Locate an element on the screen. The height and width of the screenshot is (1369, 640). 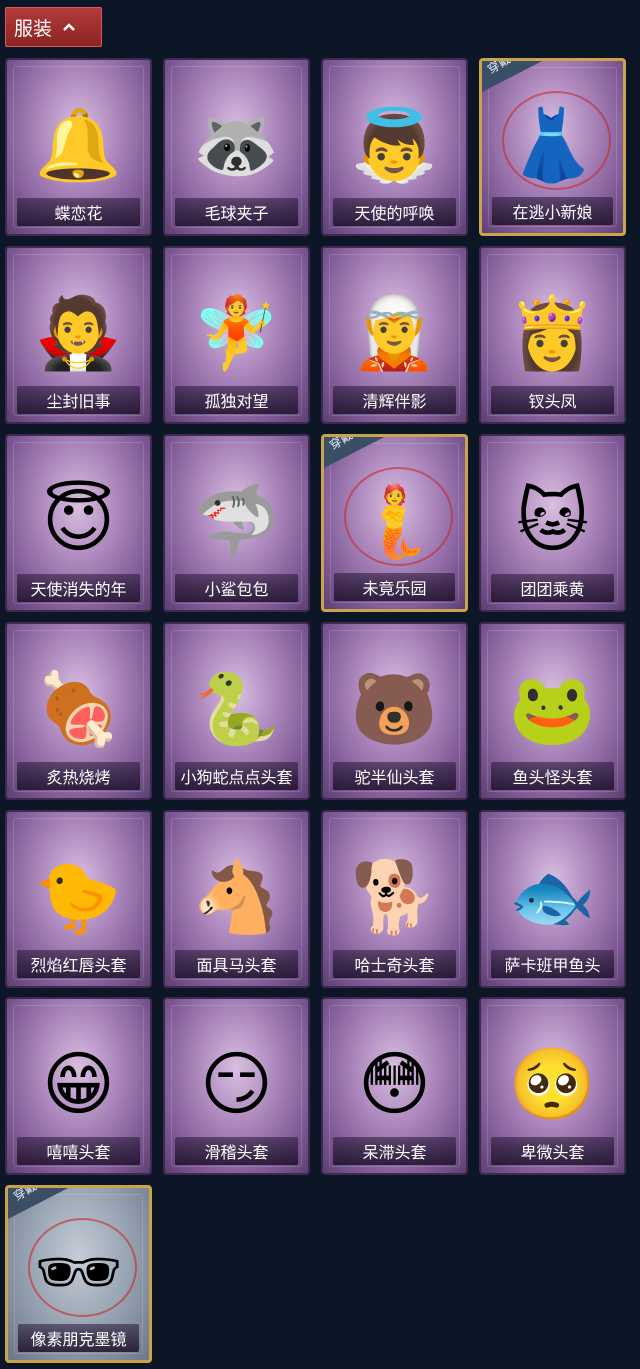
costume-item-label: 小狗蛇点点头套 is located at coordinates (236, 776).